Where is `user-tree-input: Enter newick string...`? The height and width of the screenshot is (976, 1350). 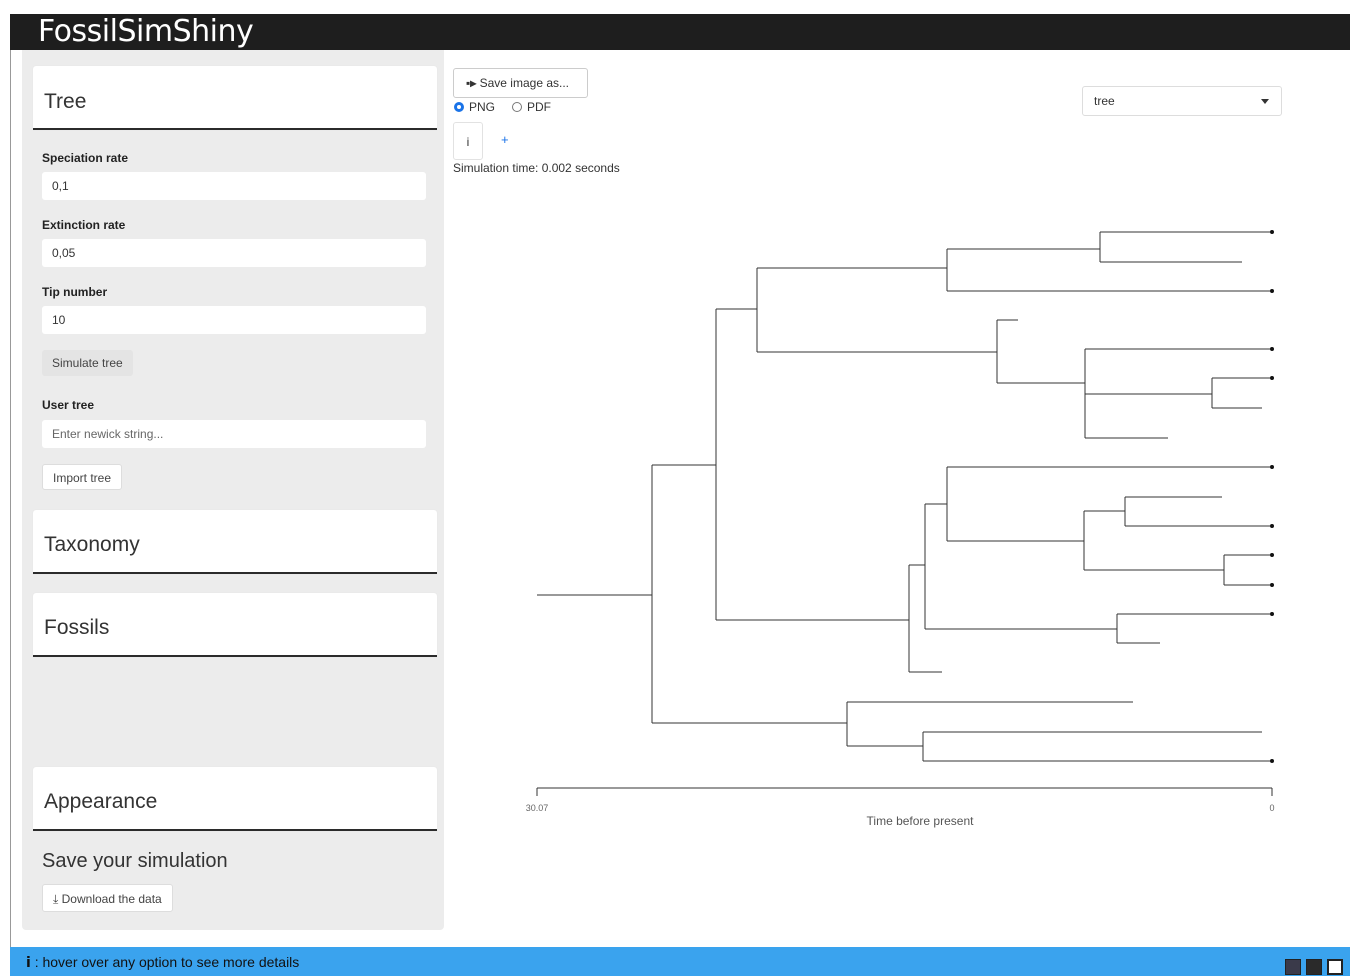
user-tree-input: Enter newick string... is located at coordinates (234, 434).